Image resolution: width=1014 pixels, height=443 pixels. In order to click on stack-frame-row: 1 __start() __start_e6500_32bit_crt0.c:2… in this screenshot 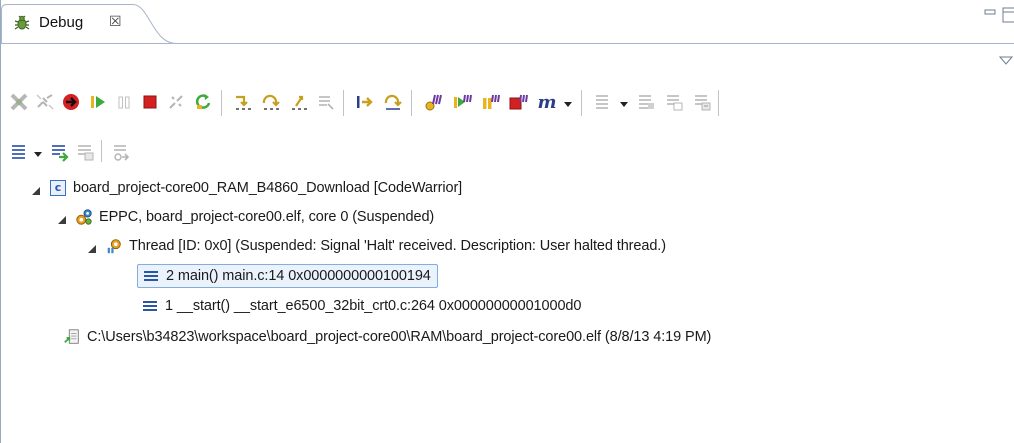, I will do `click(361, 306)`.